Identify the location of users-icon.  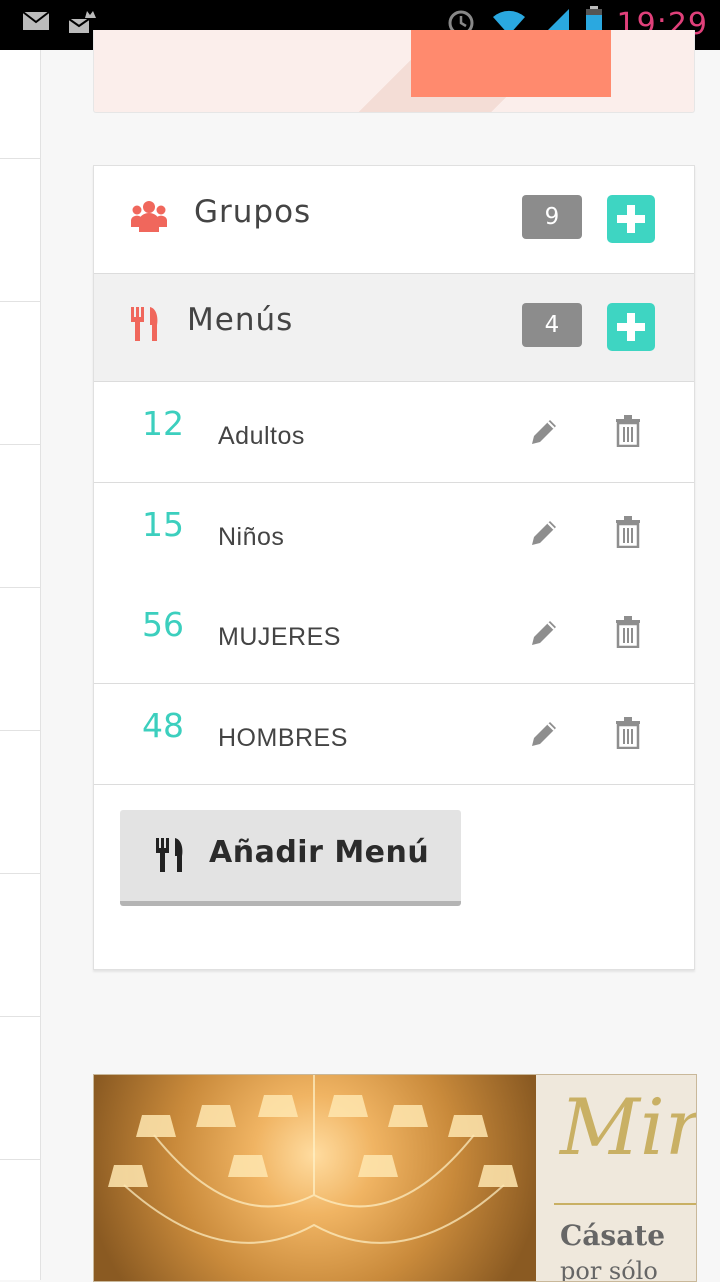
(149, 218).